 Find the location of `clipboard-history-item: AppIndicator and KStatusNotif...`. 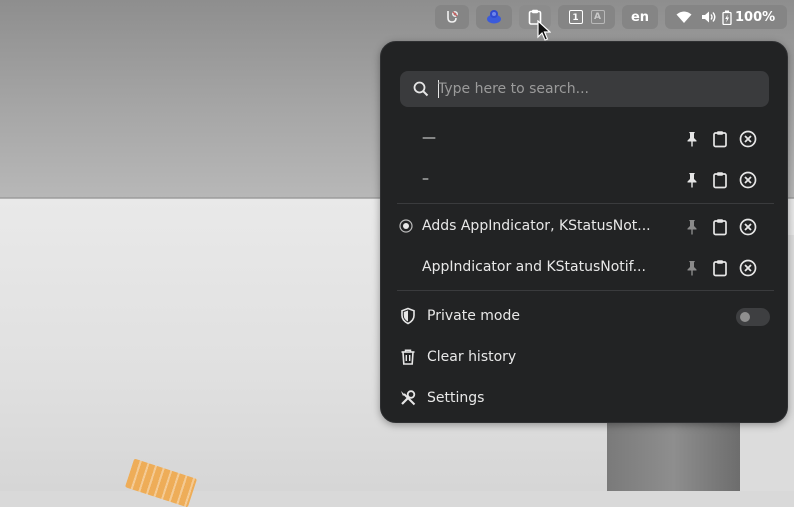

clipboard-history-item: AppIndicator and KStatusNotif... is located at coordinates (584, 267).